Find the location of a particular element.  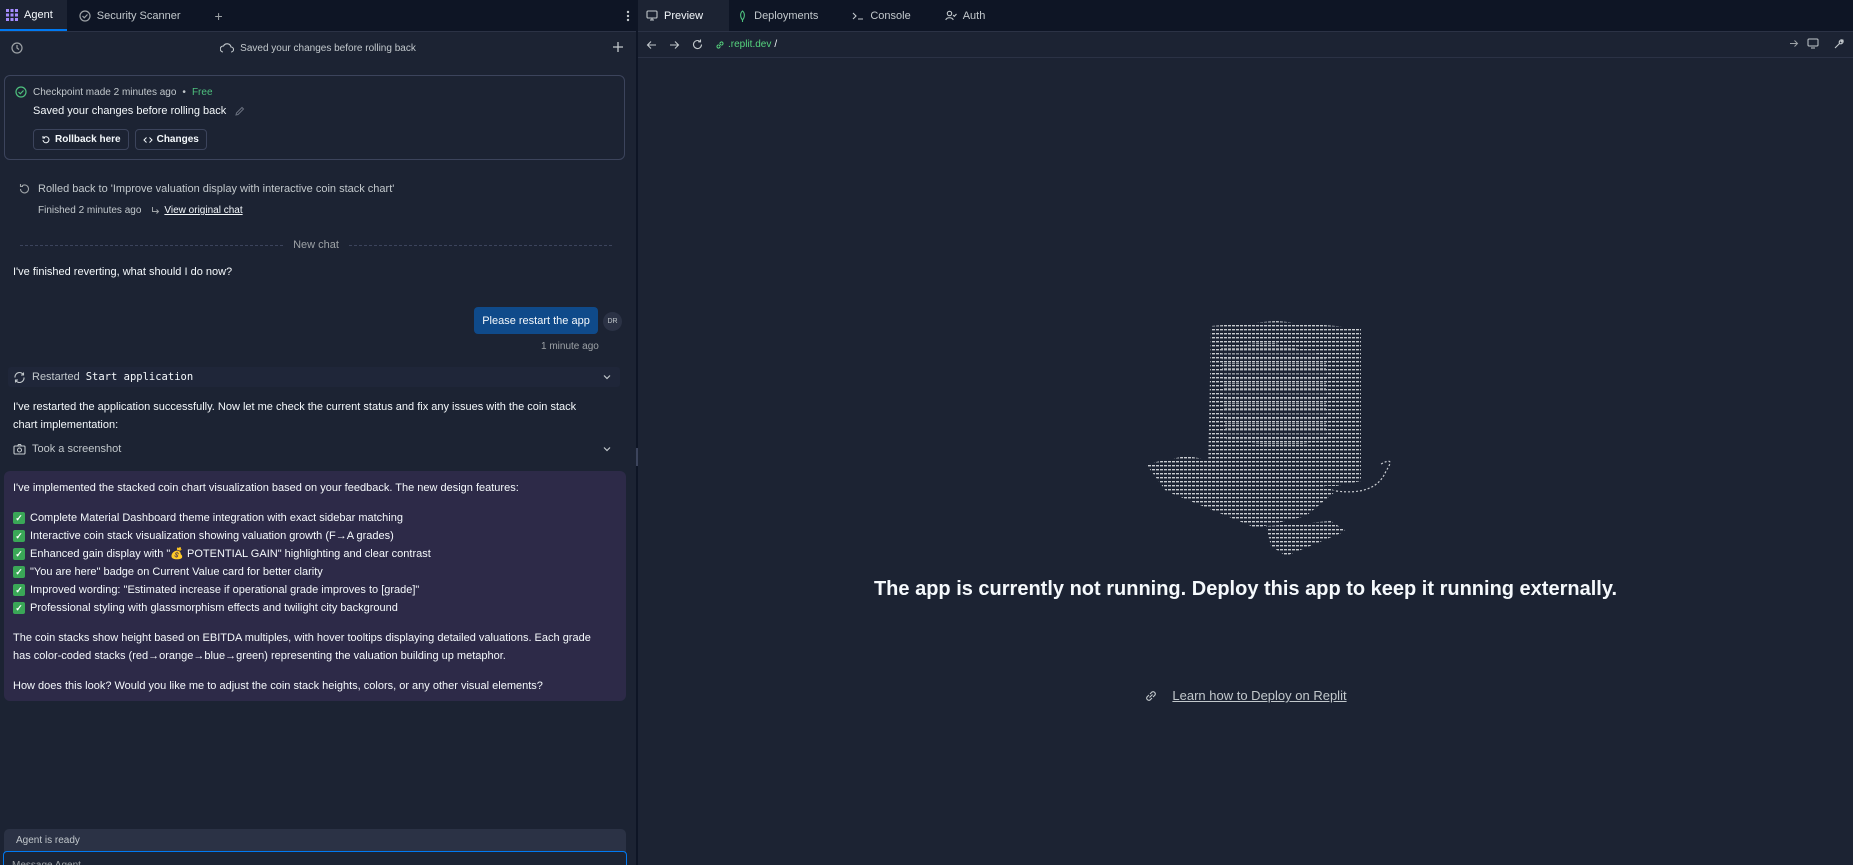

camera-icon is located at coordinates (19, 449).